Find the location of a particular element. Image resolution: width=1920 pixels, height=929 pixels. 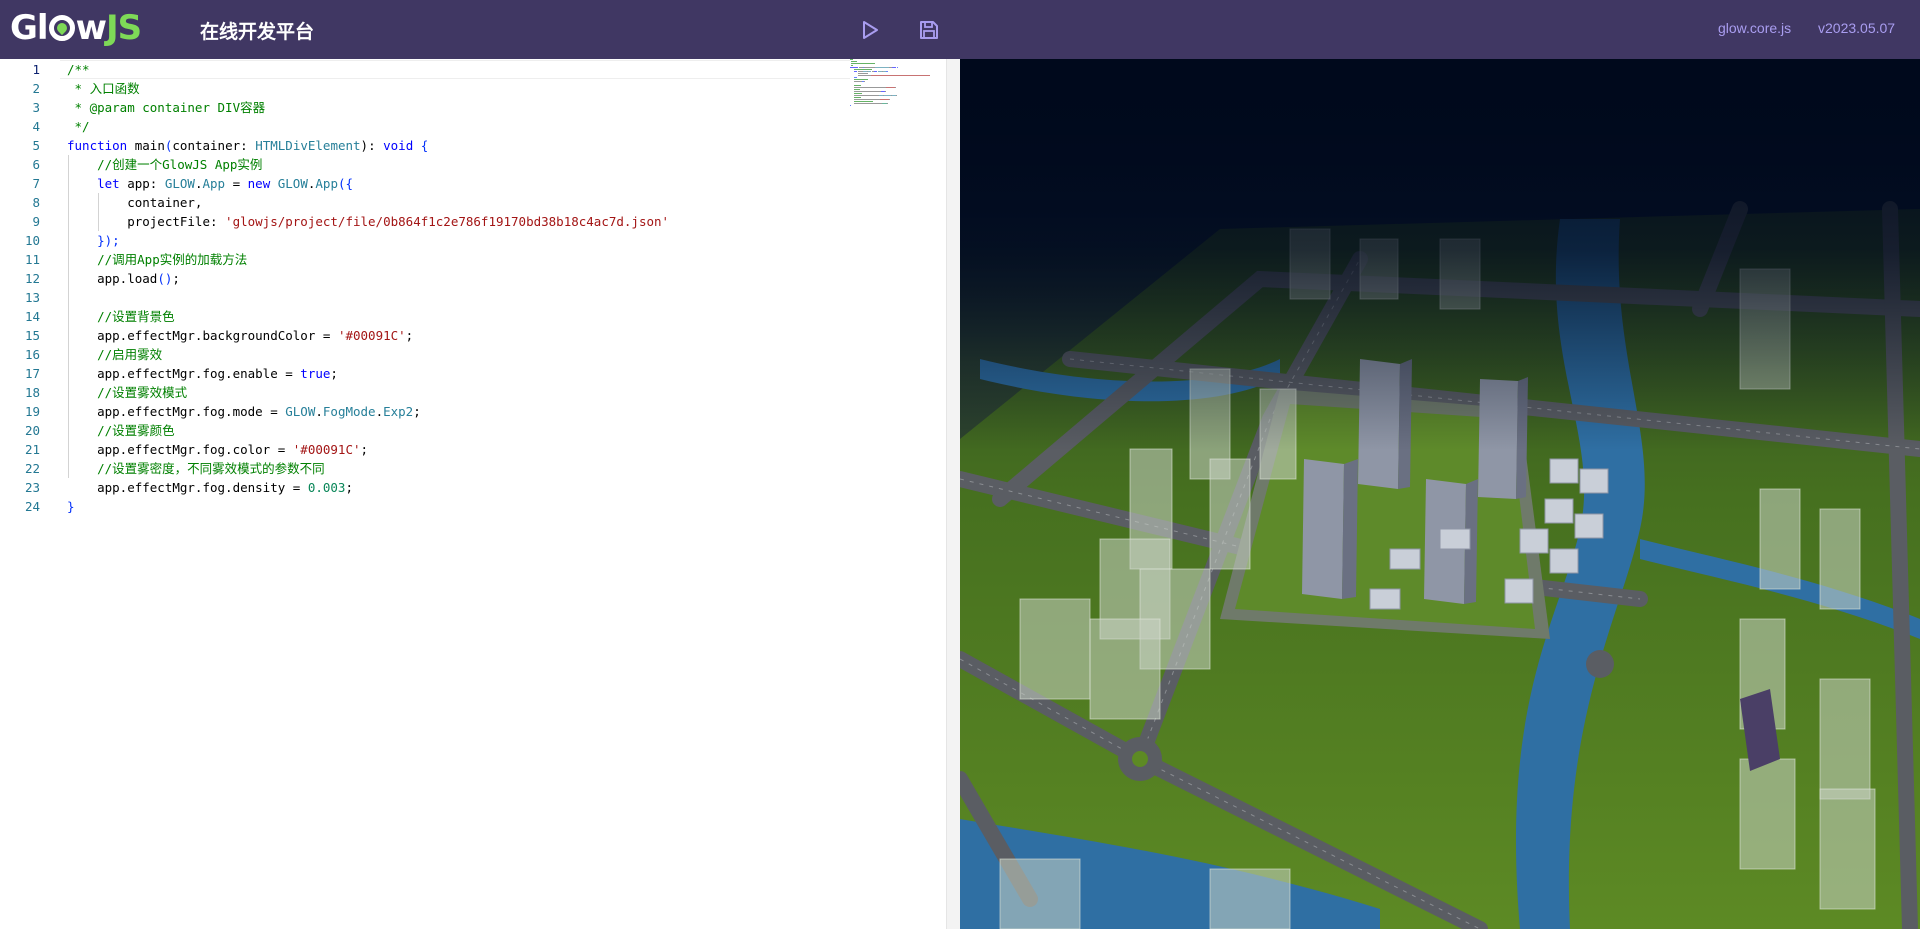

line-number: 17 is located at coordinates (32, 373).